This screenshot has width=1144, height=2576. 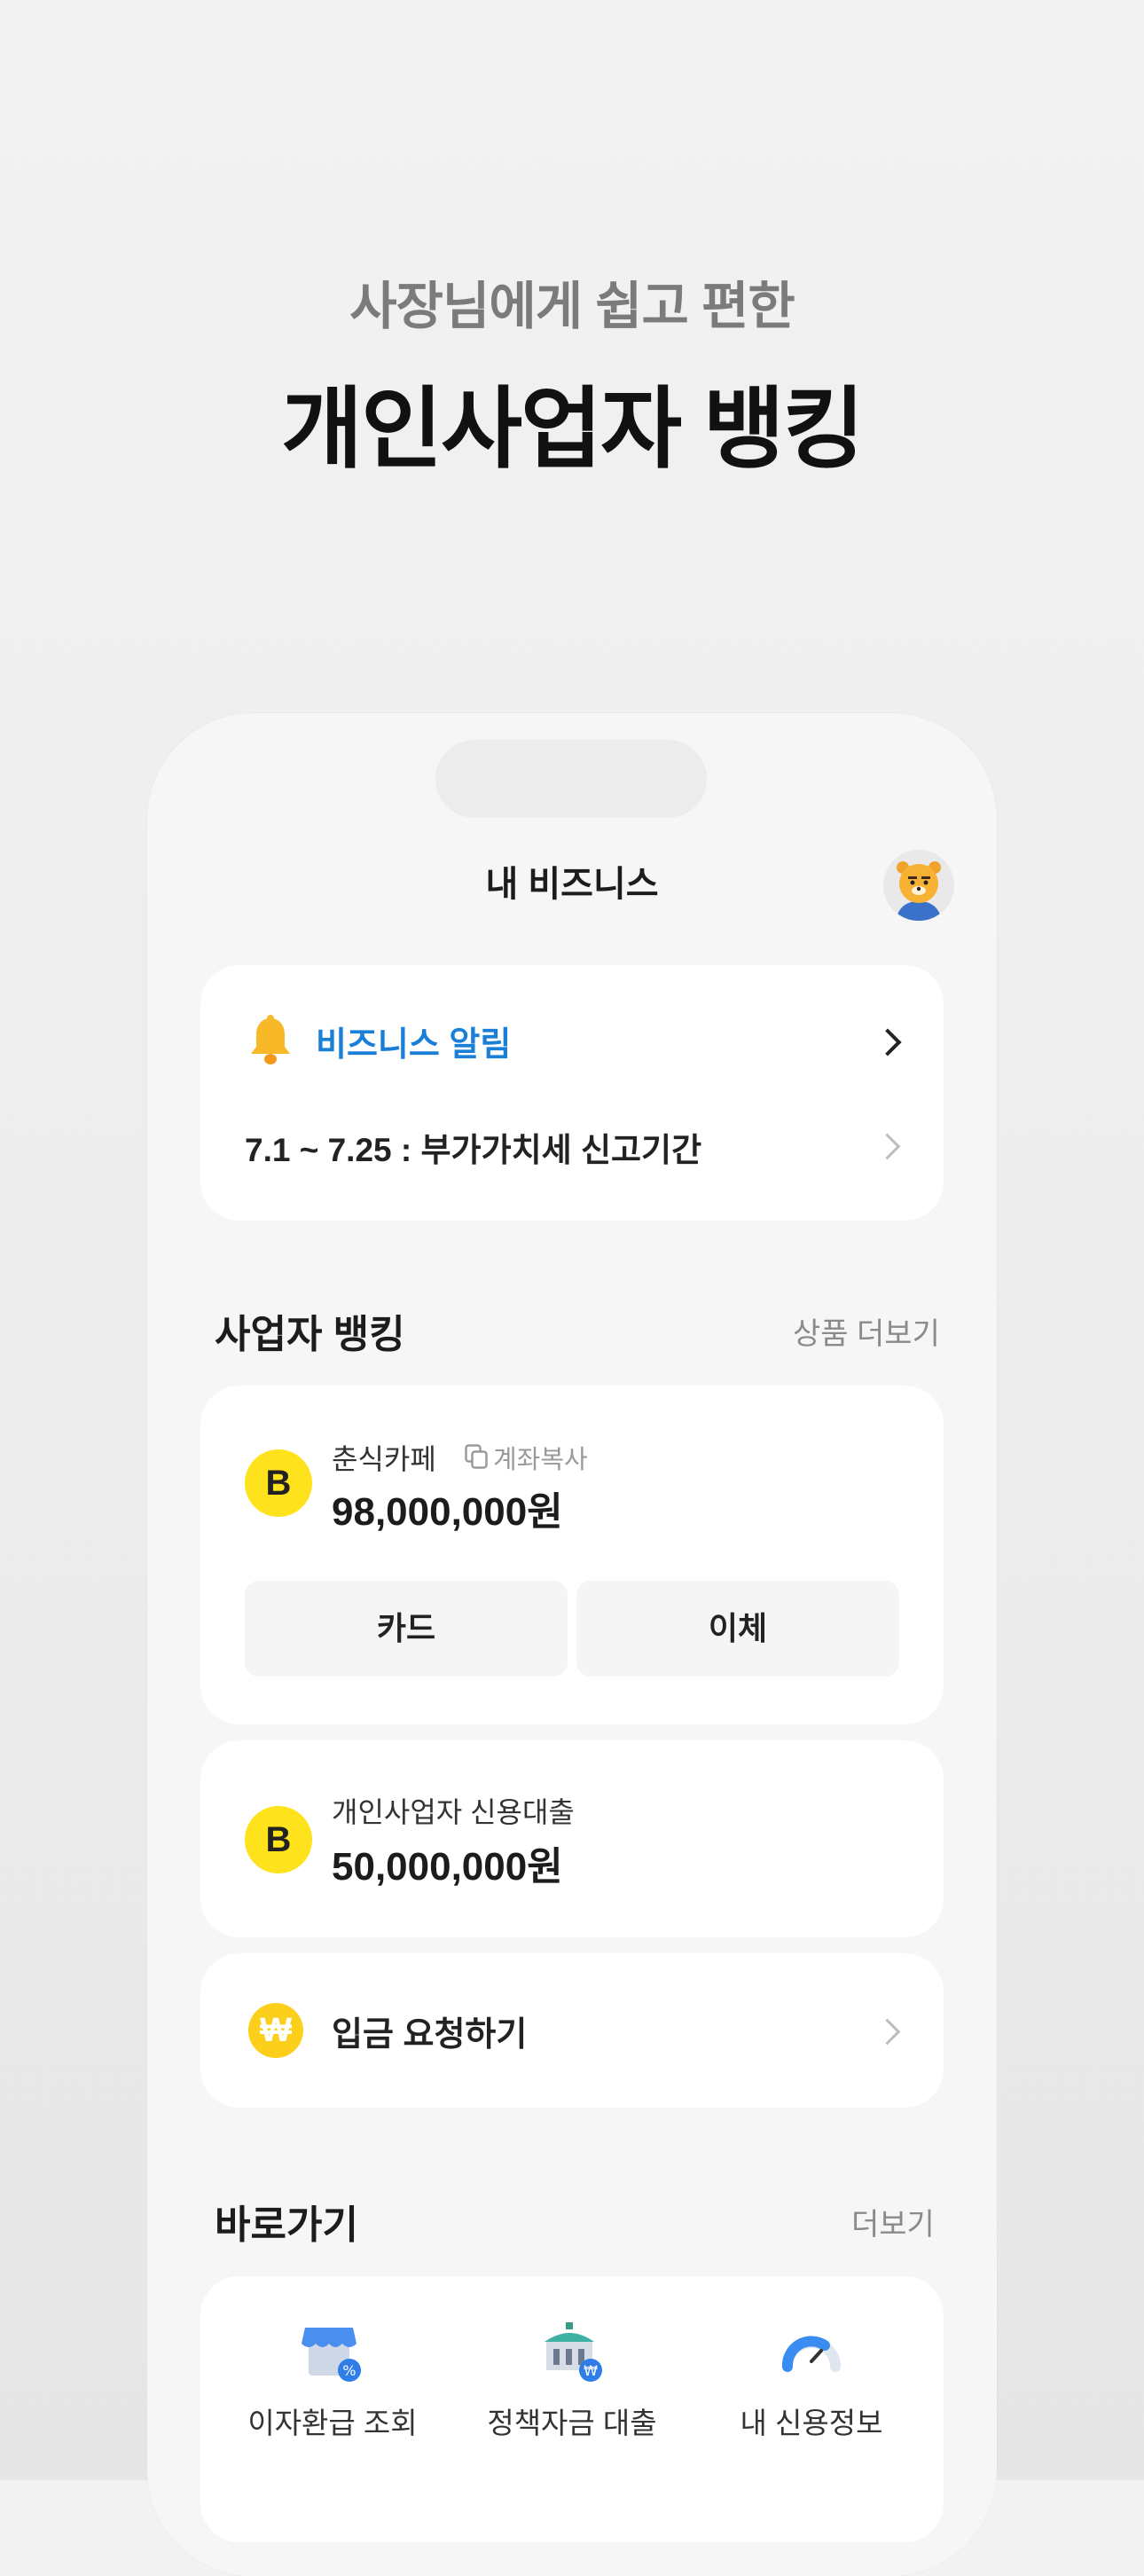 What do you see at coordinates (867, 1331) in the screenshot?
I see `banking-more-link: 상품 더보기` at bounding box center [867, 1331].